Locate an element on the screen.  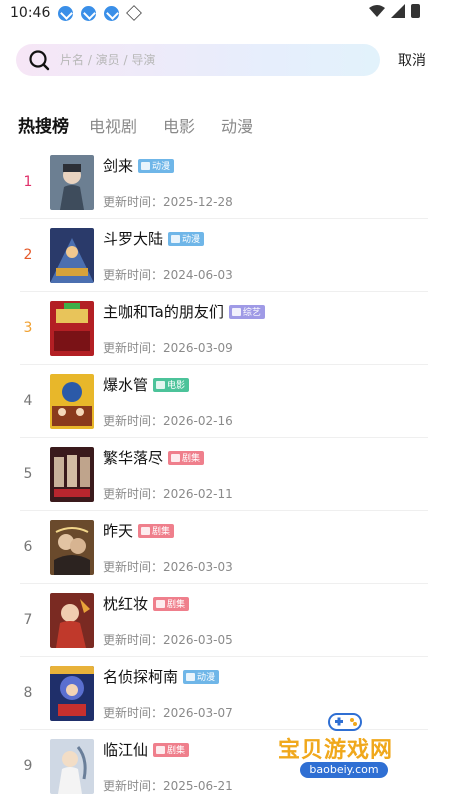
category-badge: 综艺 is located at coordinates (246, 311).